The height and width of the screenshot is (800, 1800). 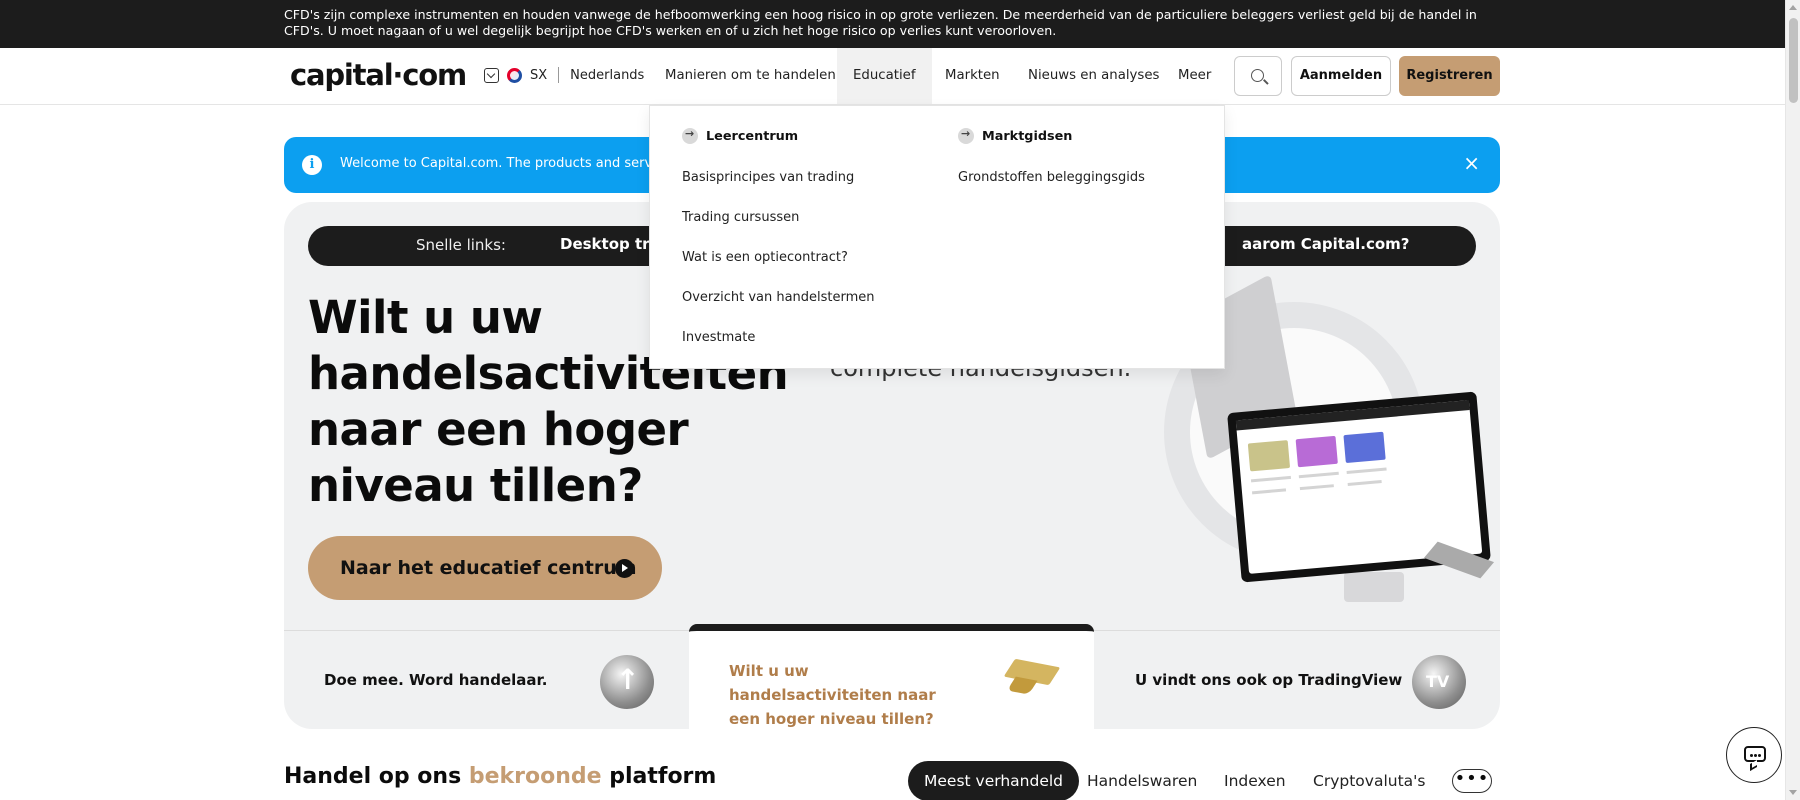 What do you see at coordinates (1439, 682) in the screenshot?
I see `tradingview-icon` at bounding box center [1439, 682].